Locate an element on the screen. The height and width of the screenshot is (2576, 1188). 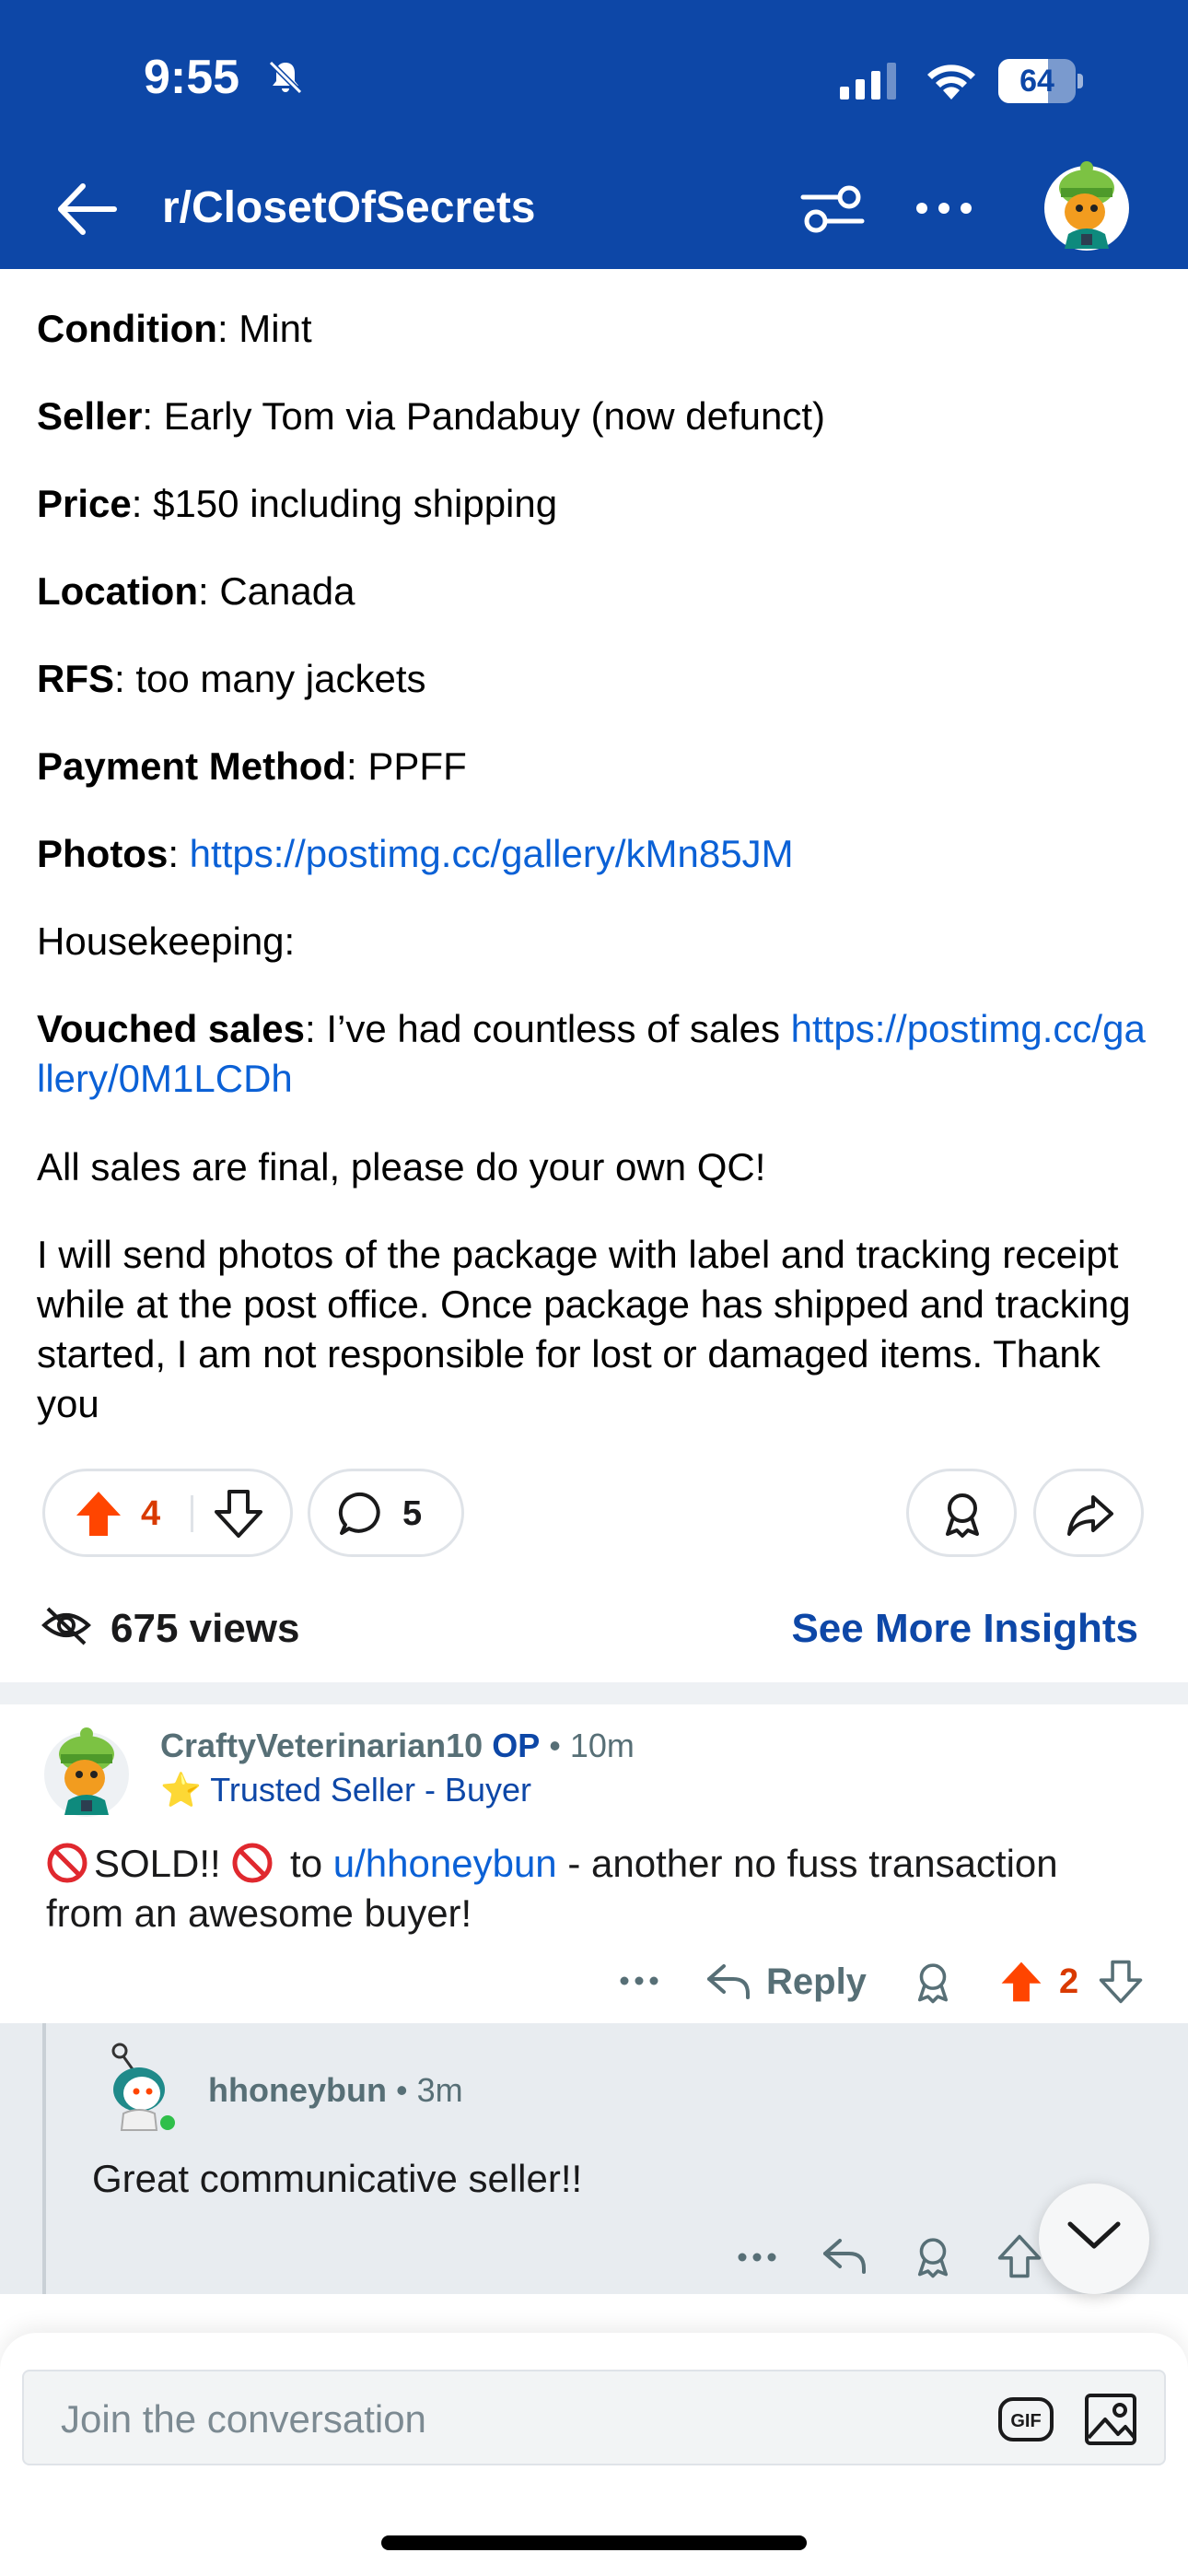
back-arrow-icon is located at coordinates (87, 209).